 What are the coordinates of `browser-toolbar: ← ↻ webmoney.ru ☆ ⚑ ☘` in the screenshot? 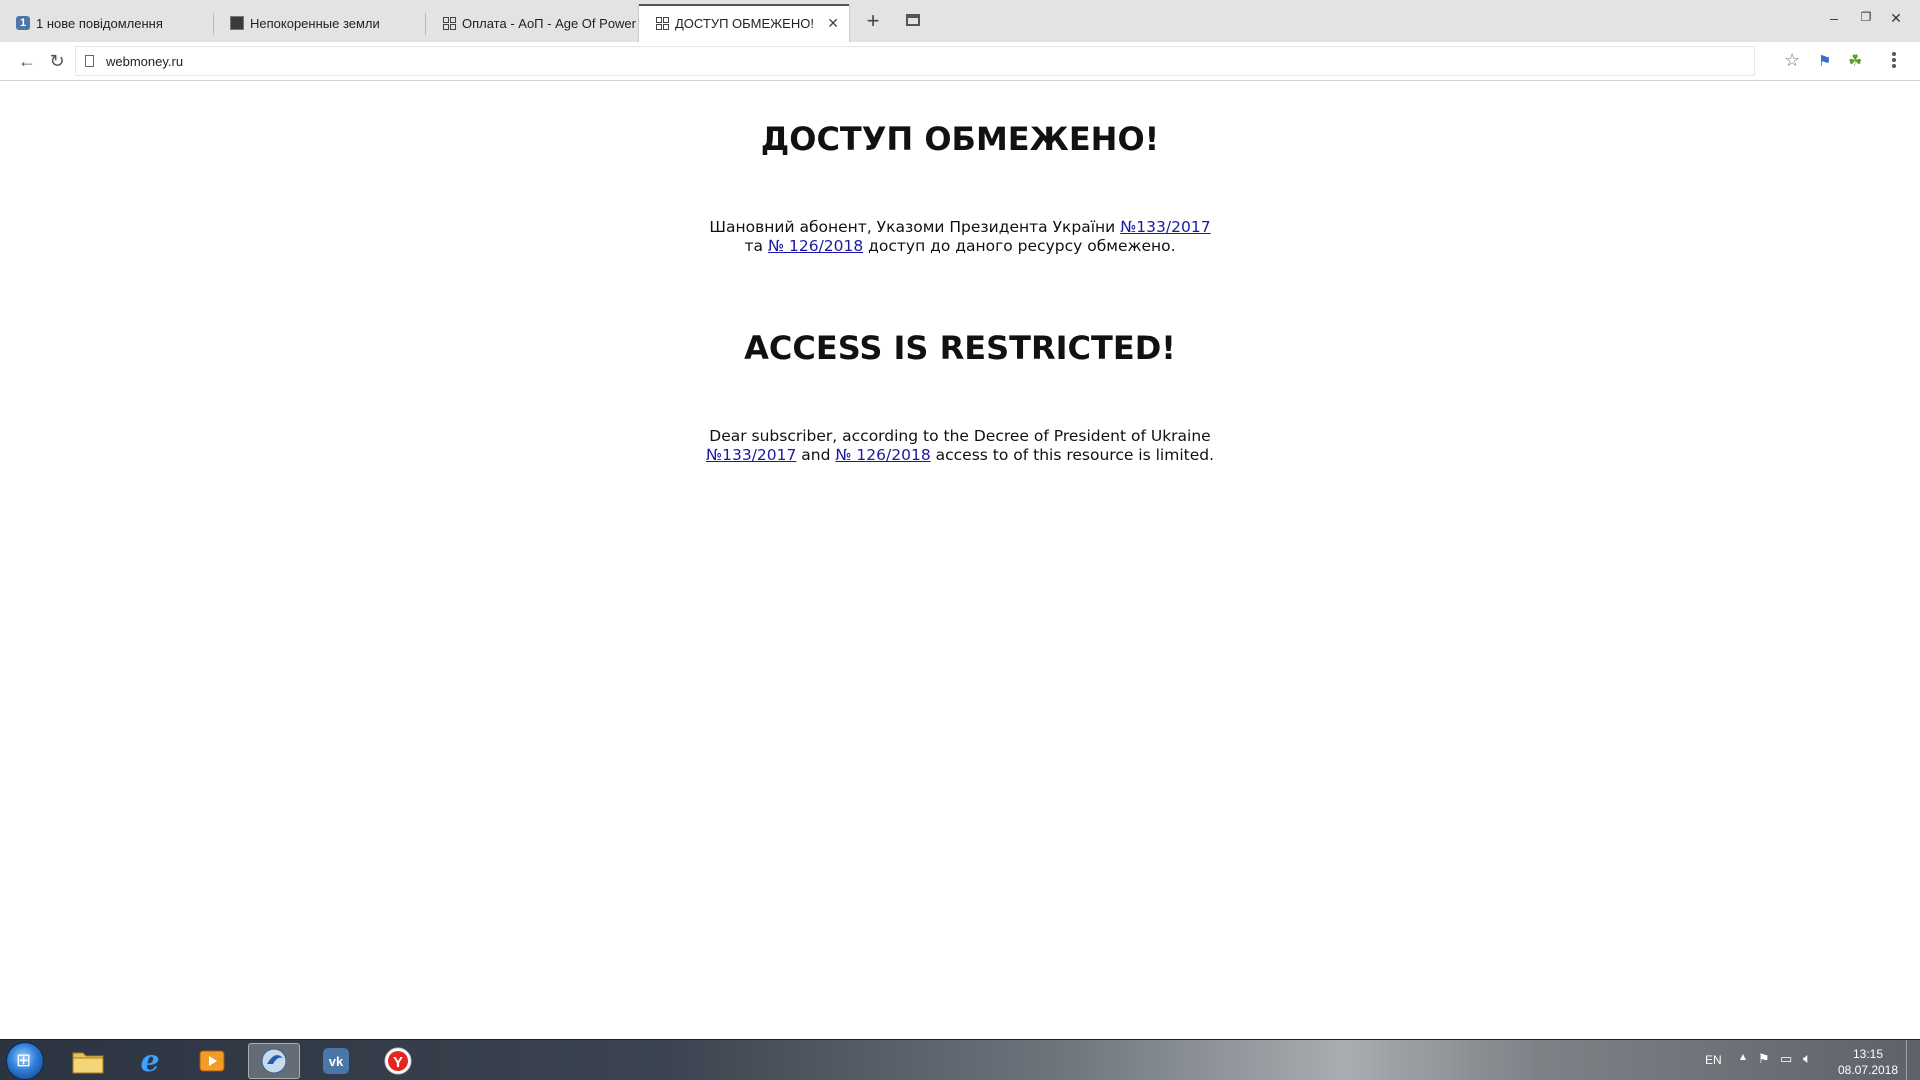 It's located at (960, 61).